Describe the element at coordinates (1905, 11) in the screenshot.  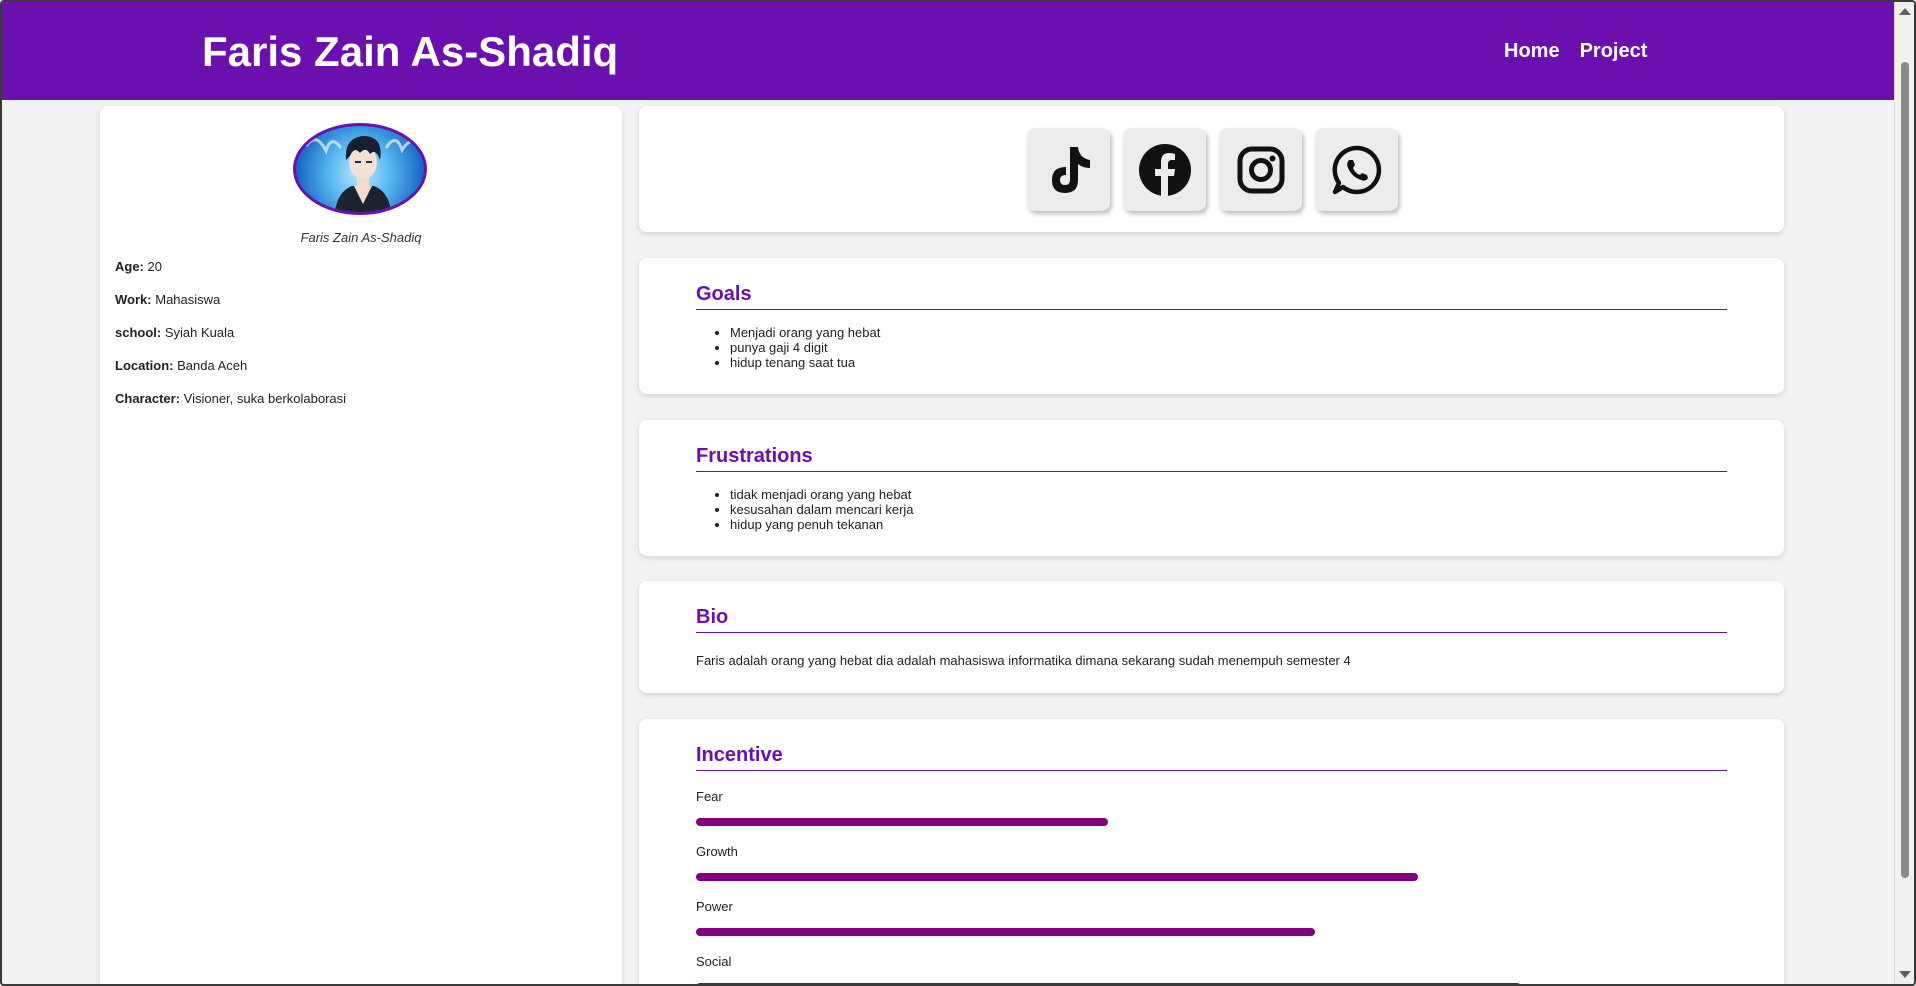
I see `scroll-up-arrow-icon` at that location.